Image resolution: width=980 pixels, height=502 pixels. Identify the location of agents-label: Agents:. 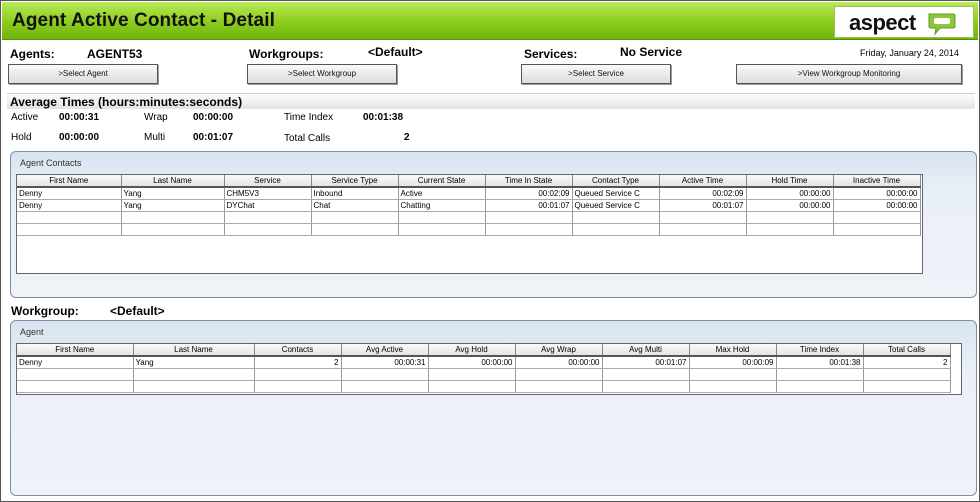
(32, 54).